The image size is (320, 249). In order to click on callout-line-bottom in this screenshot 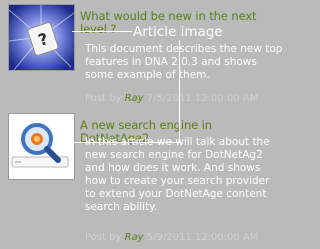, I will do `click(127, 142)`.